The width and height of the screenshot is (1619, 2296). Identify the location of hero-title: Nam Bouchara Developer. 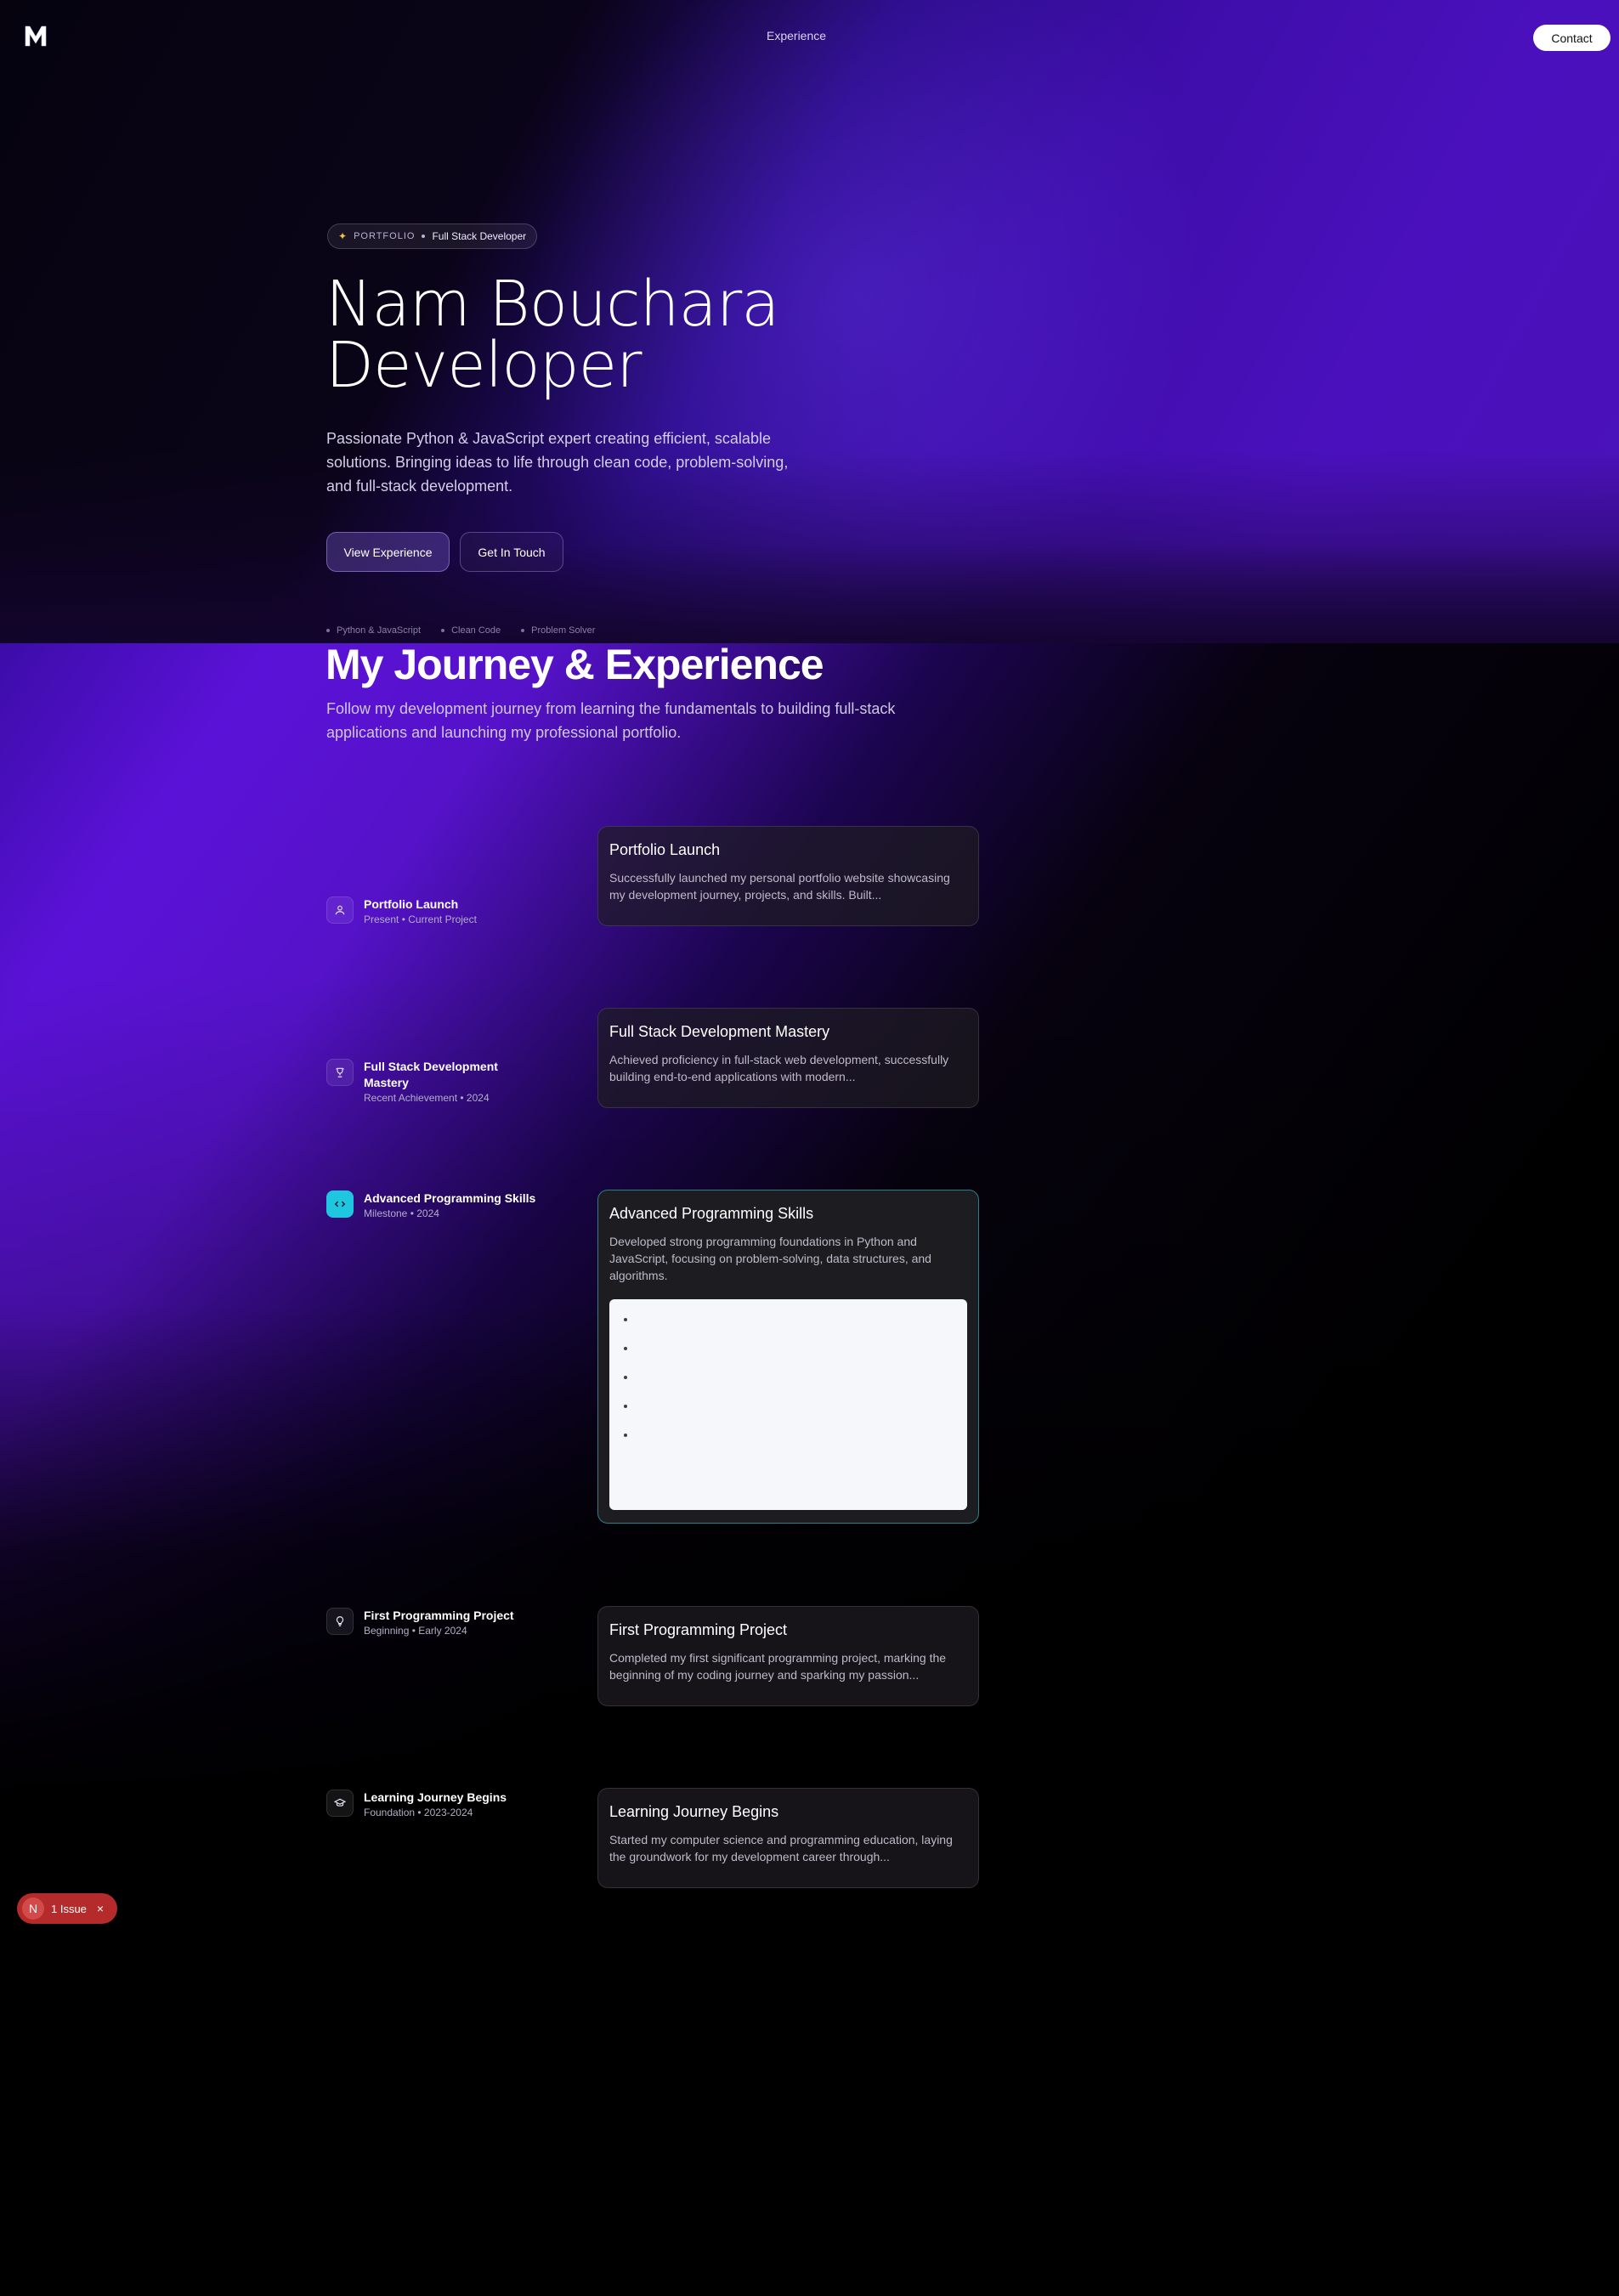
(707, 335).